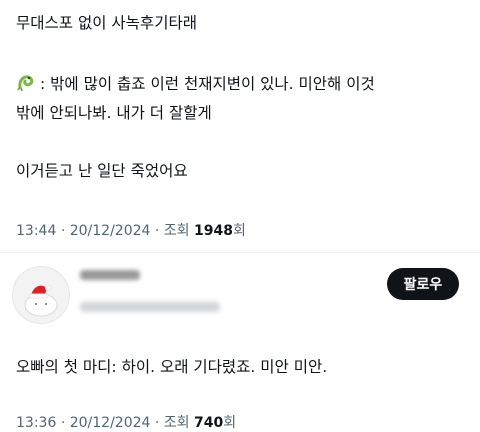 The image size is (480, 432). I want to click on santa-hat-mochi-avatar, so click(41, 301).